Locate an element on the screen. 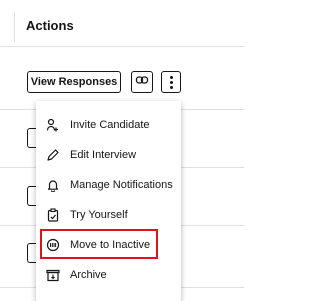  menu-item-label: Invite Candidate is located at coordinates (110, 125).